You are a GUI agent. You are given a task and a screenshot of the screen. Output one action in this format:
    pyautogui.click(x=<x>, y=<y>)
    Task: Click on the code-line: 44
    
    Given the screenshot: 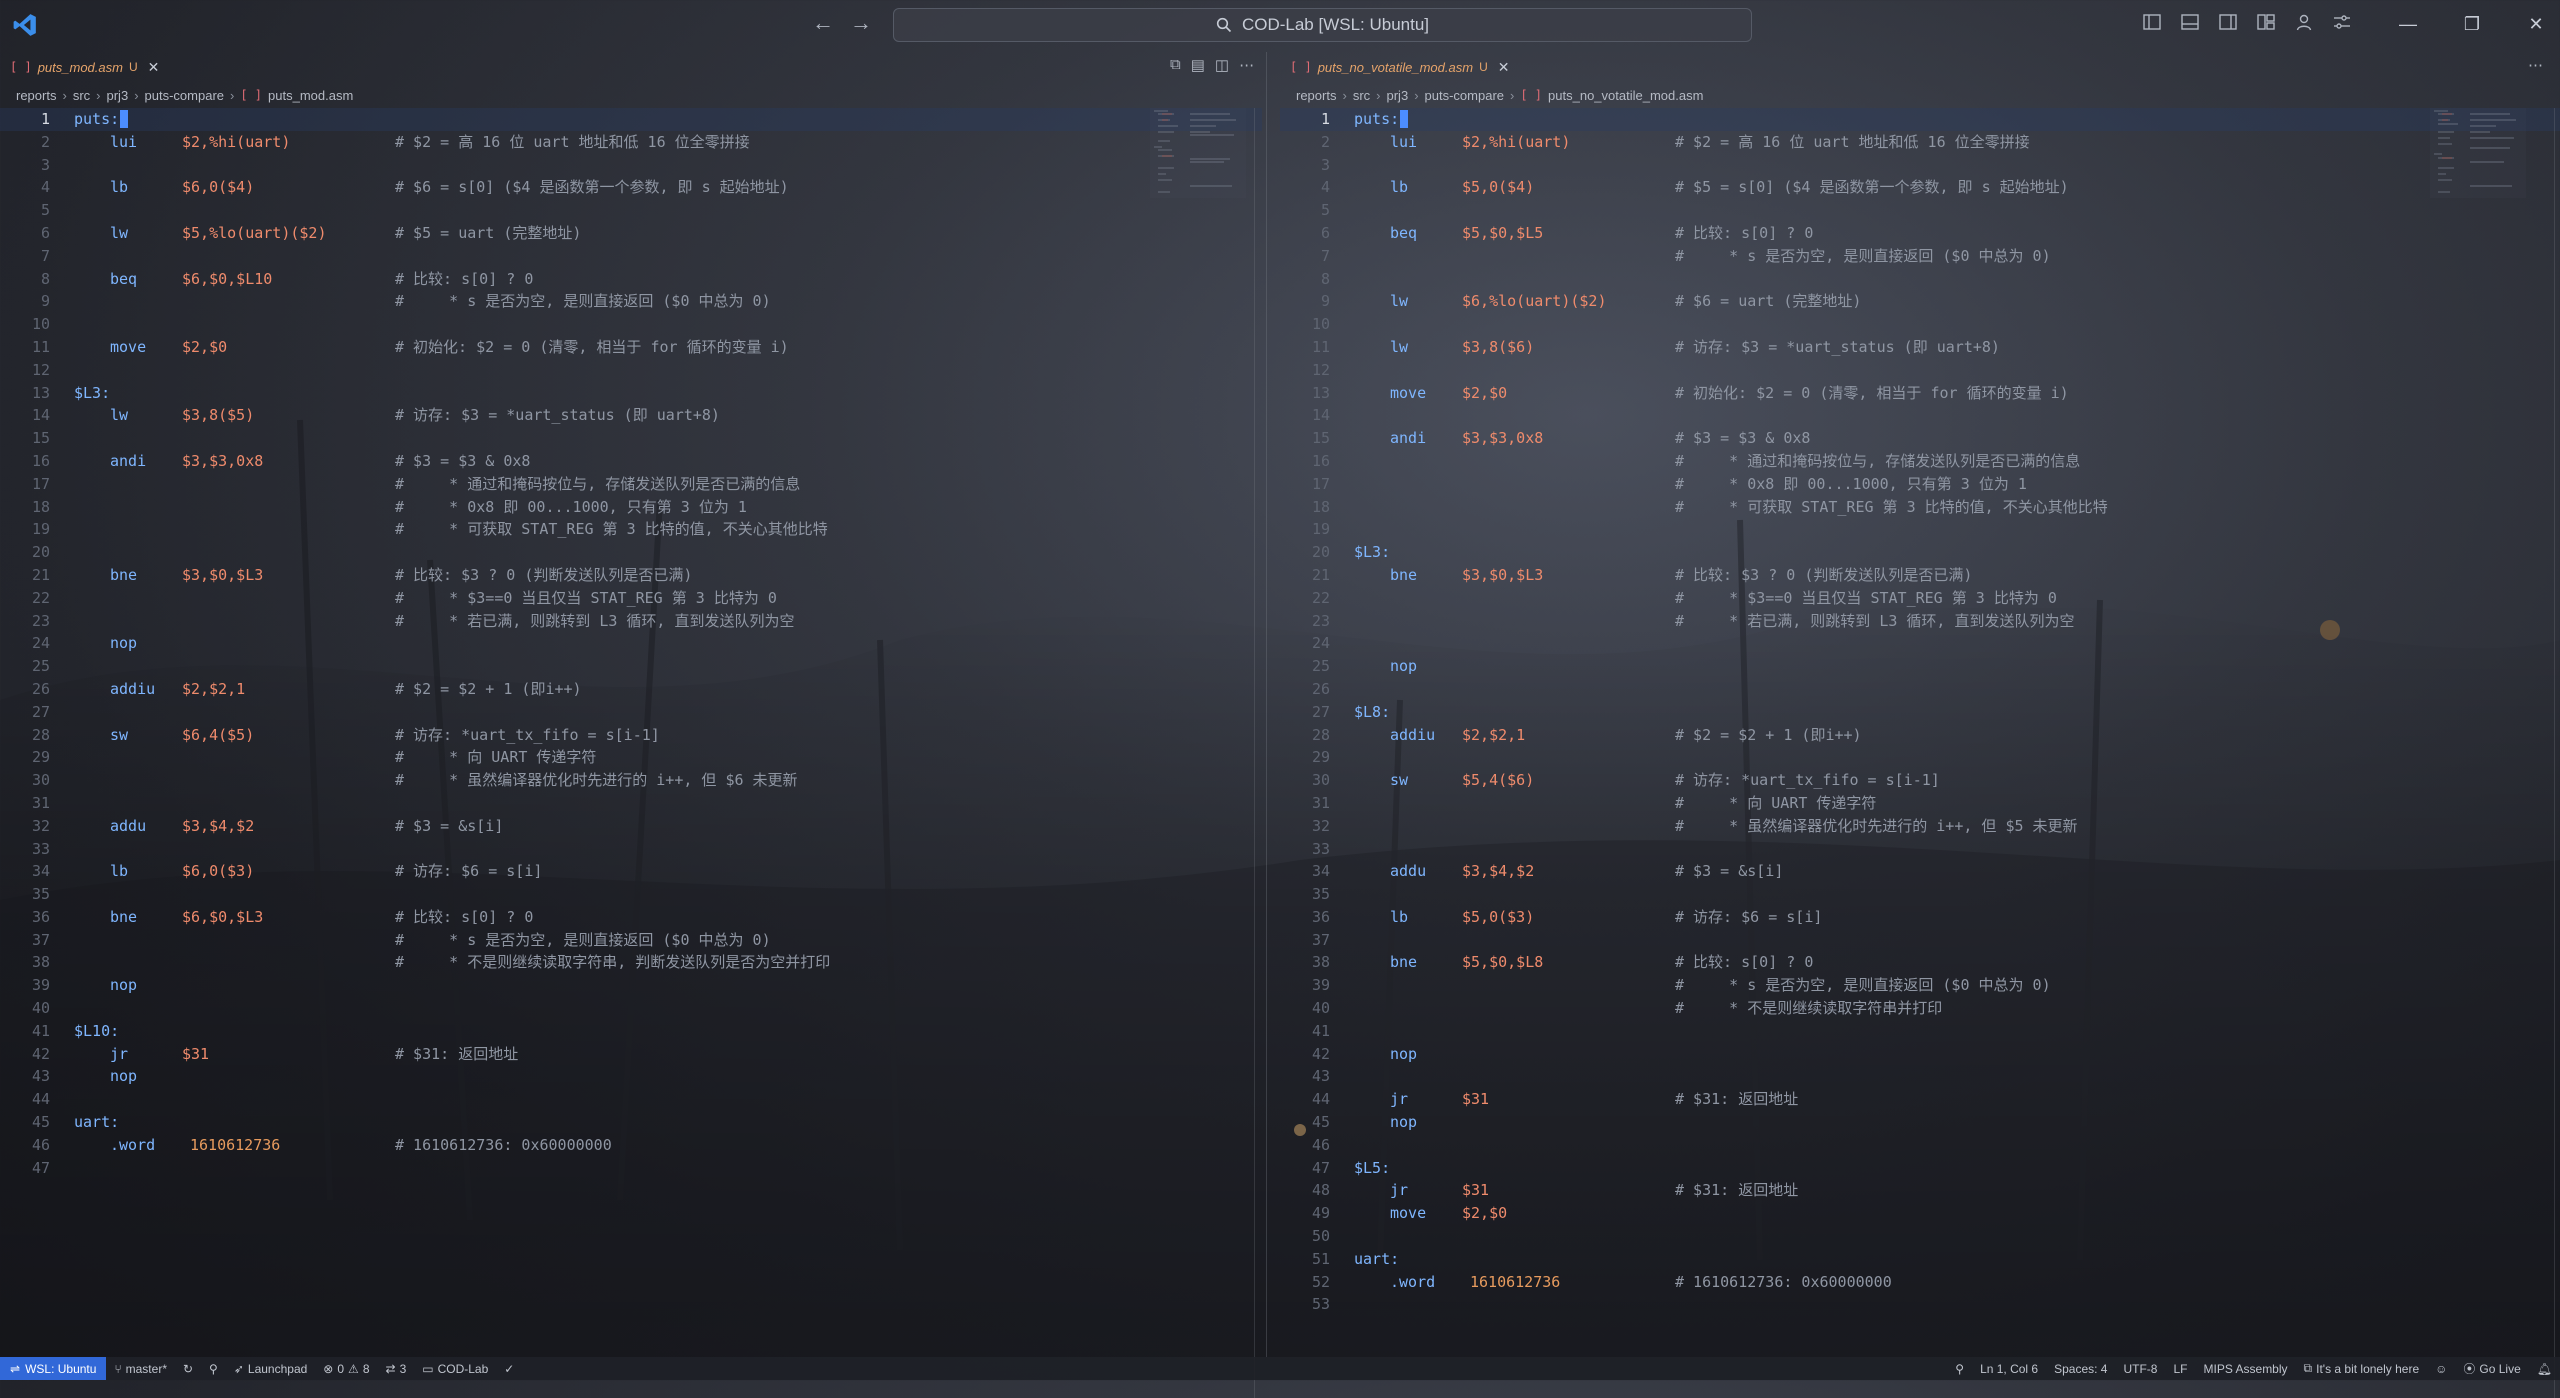 What is the action you would take?
    pyautogui.click(x=631, y=1099)
    